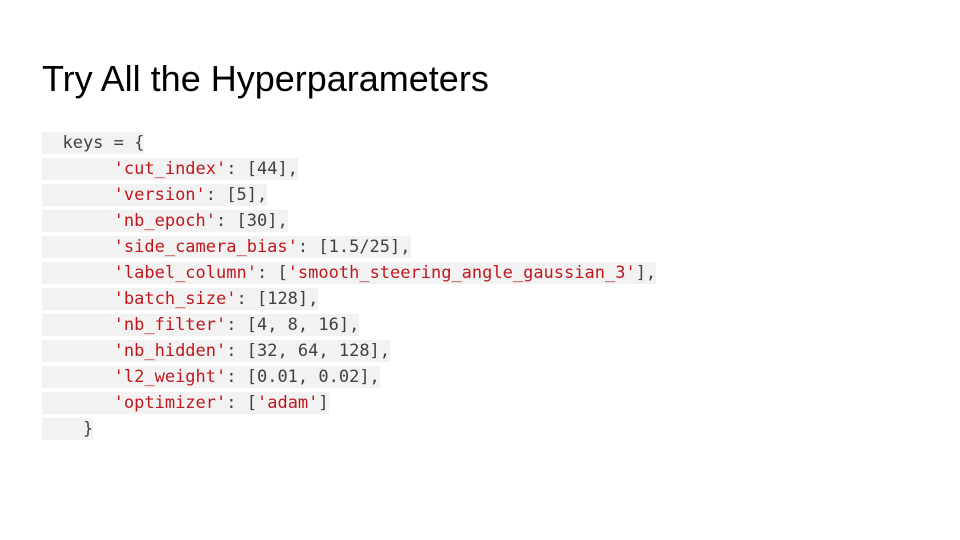 The height and width of the screenshot is (540, 960). What do you see at coordinates (287, 299) in the screenshot?
I see `code-value: [128],` at bounding box center [287, 299].